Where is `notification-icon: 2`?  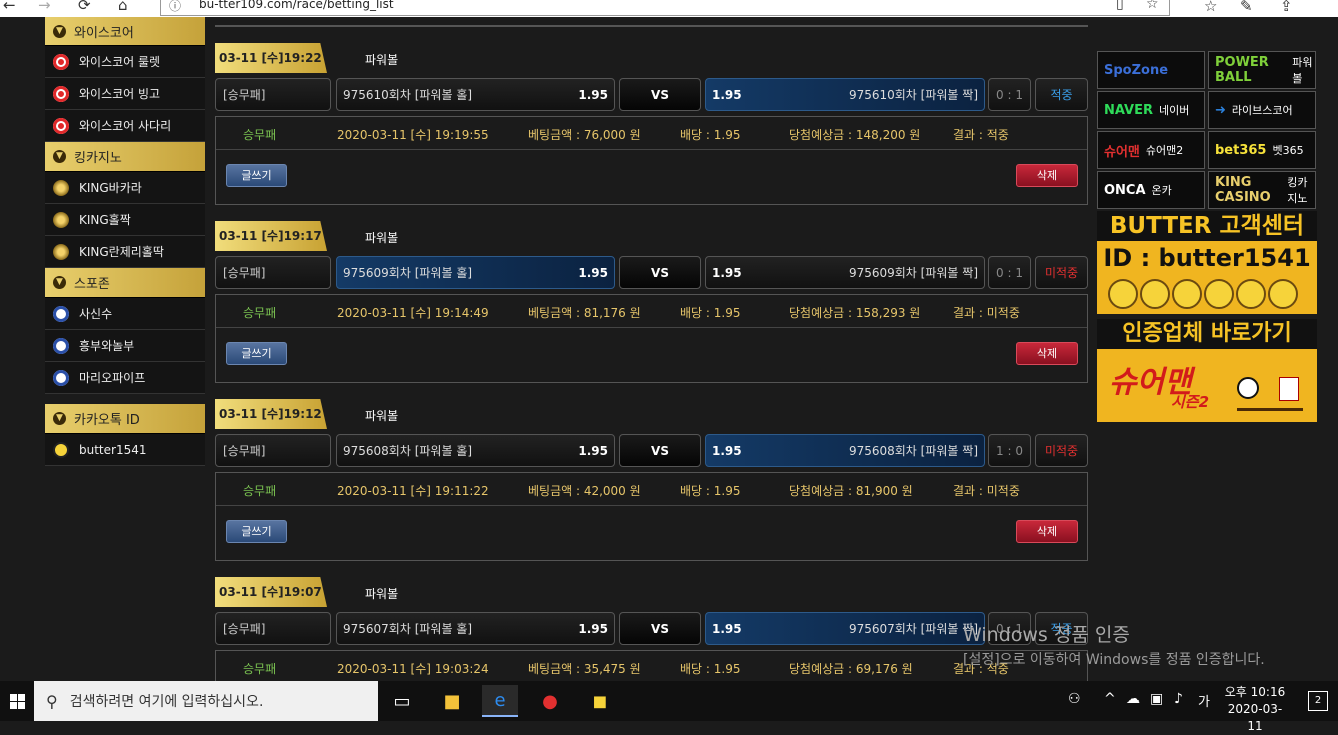 notification-icon: 2 is located at coordinates (1318, 701).